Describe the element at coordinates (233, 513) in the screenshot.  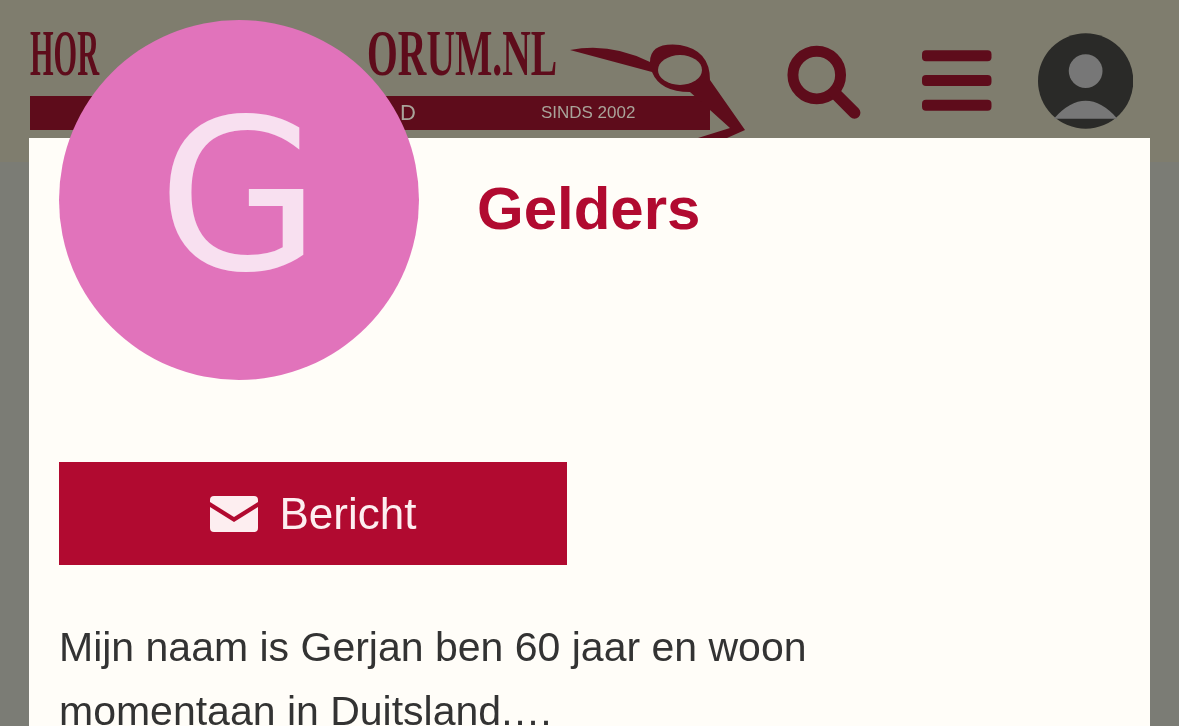
I see `envelope-icon` at that location.